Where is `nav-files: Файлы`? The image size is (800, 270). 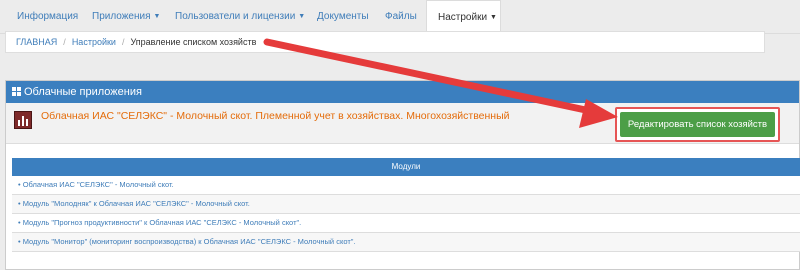 nav-files: Файлы is located at coordinates (401, 16).